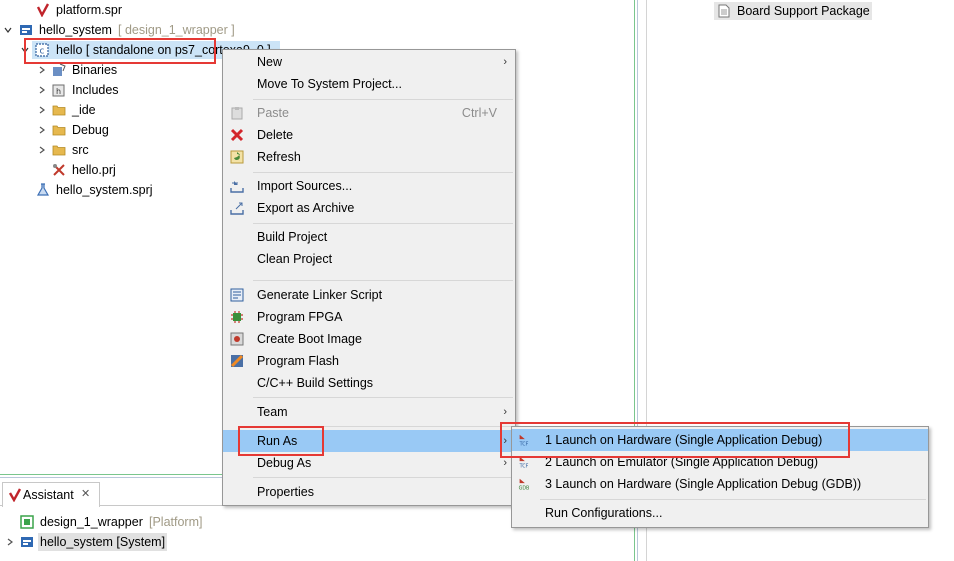 This screenshot has height=561, width=954. I want to click on menu-item-generate-linker: Generate Linker Script, so click(369, 295).